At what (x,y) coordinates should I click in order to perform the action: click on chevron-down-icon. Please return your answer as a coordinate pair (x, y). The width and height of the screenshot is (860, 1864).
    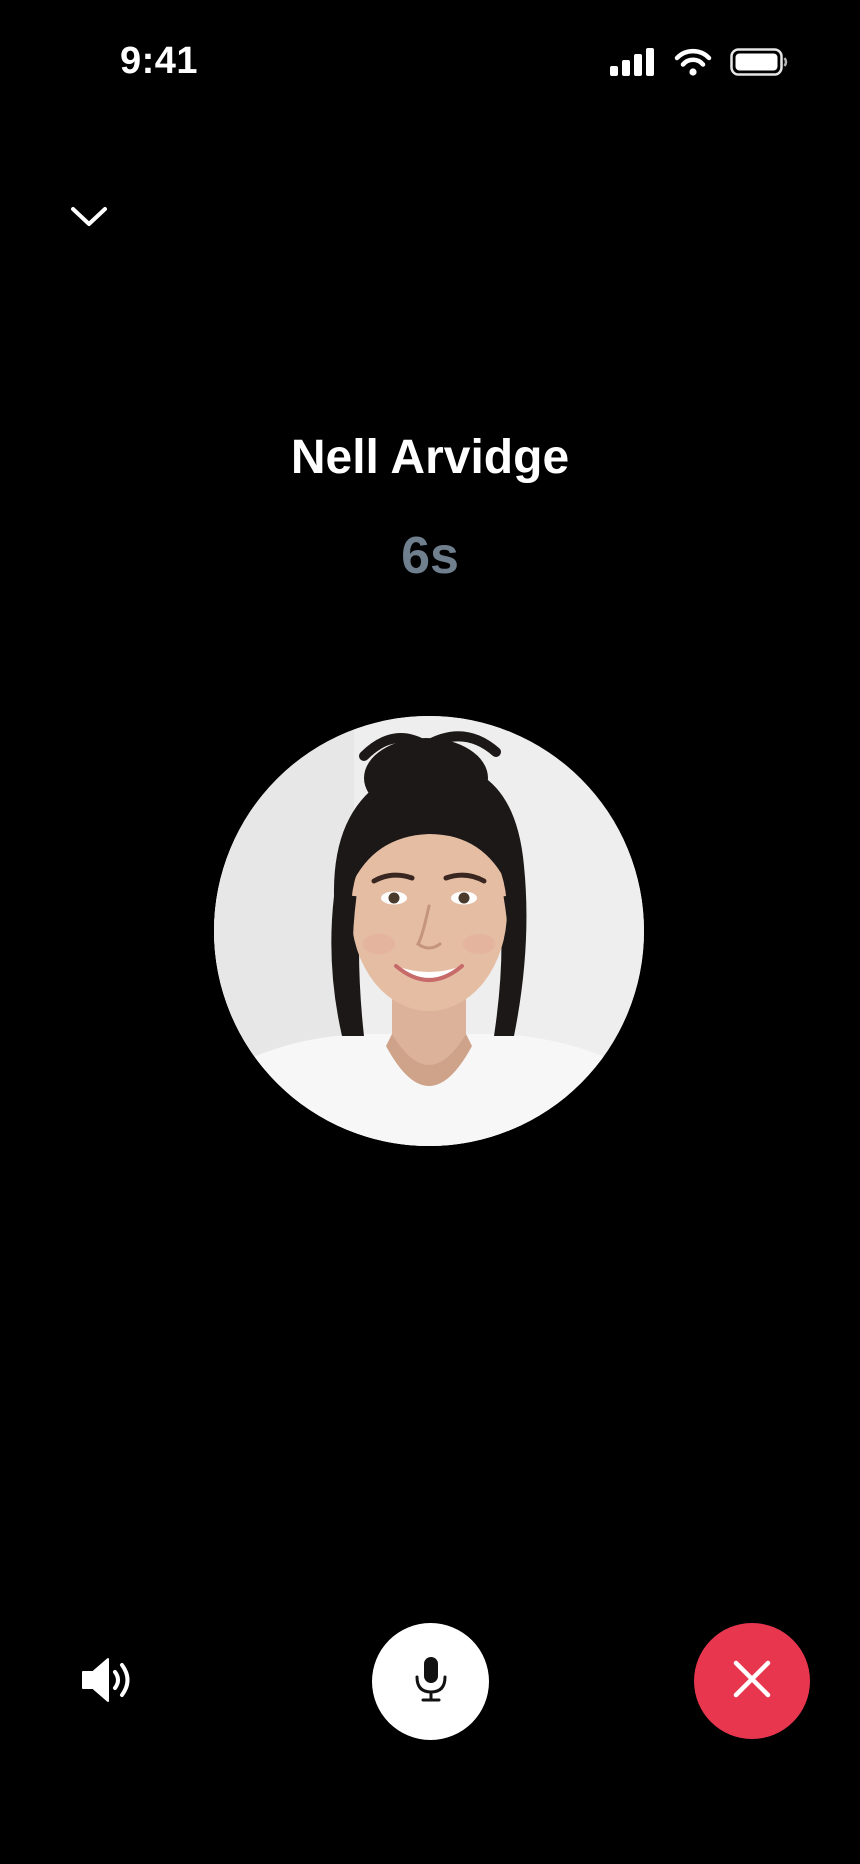
    Looking at the image, I should click on (89, 219).